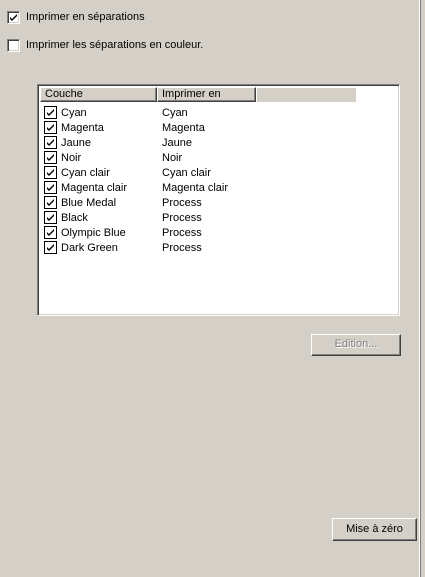  What do you see at coordinates (136, 157) in the screenshot?
I see `layer-row: Noir Noir` at bounding box center [136, 157].